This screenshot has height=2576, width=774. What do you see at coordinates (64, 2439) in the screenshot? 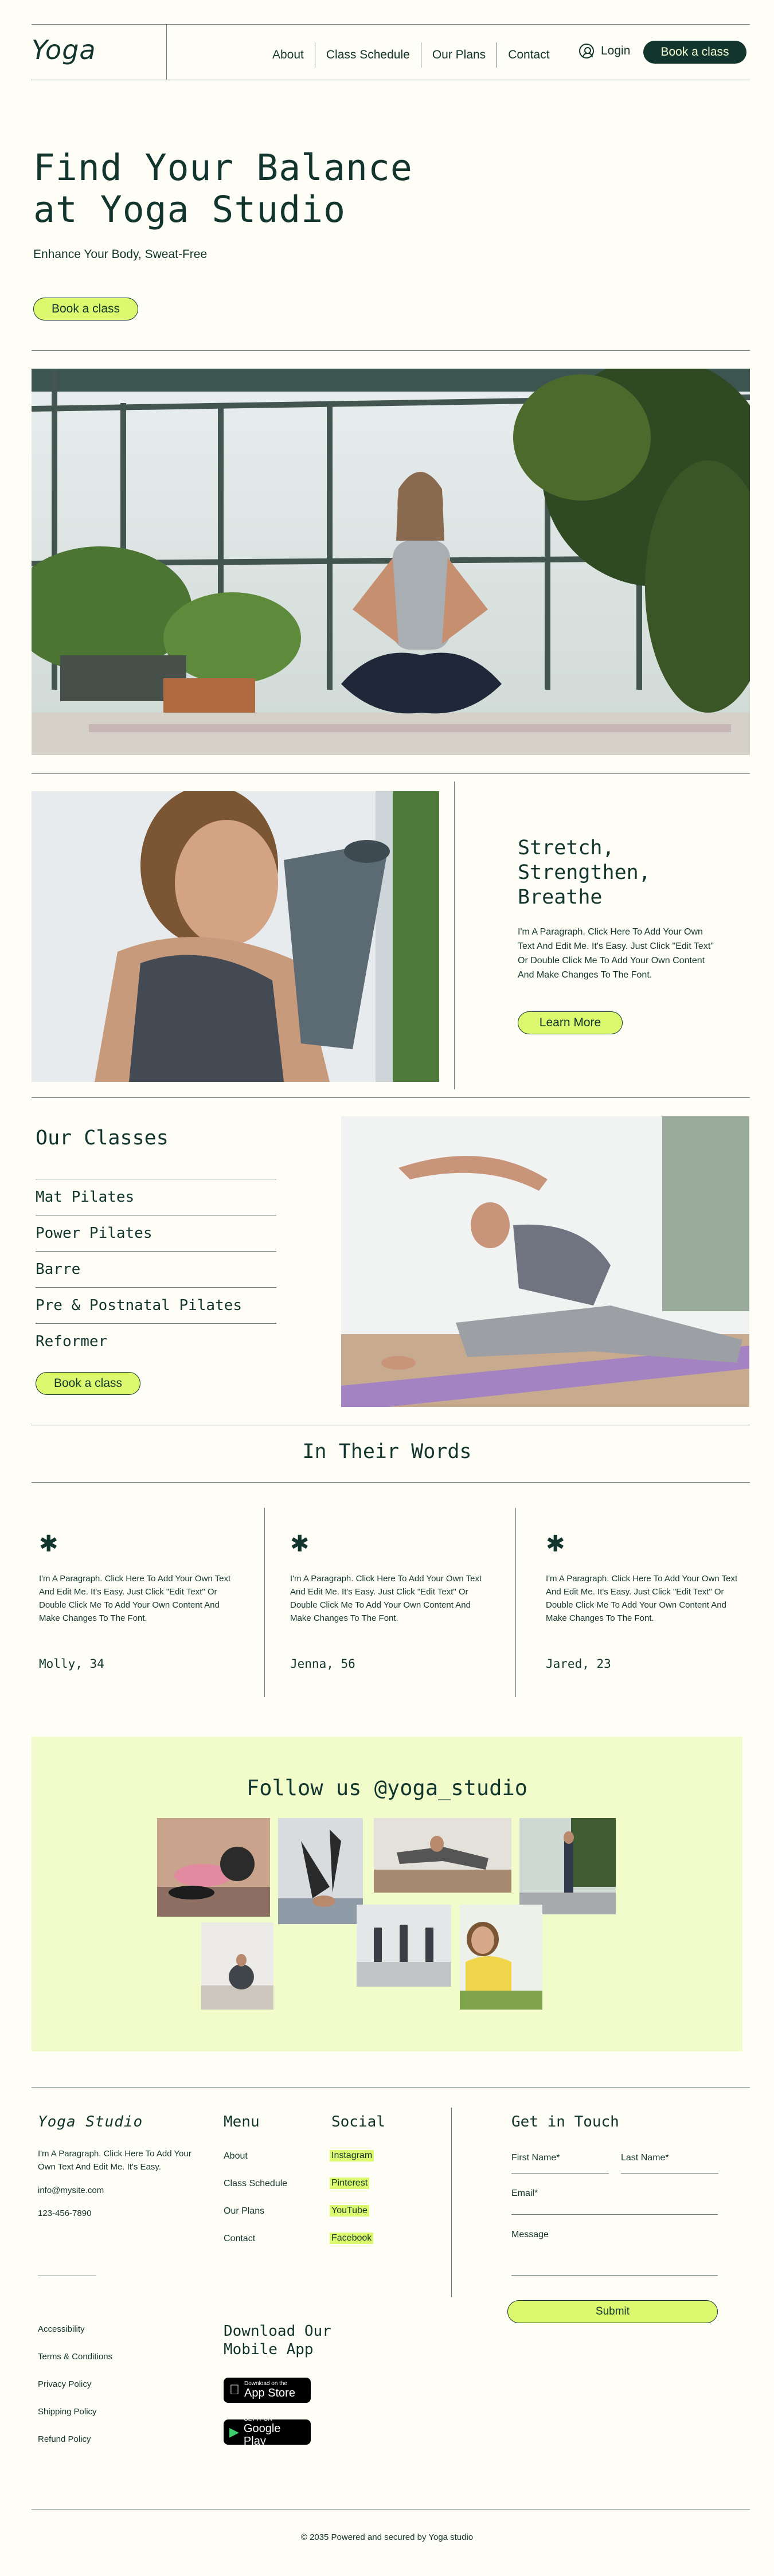
I see `legal-refund: Refund Policy` at bounding box center [64, 2439].